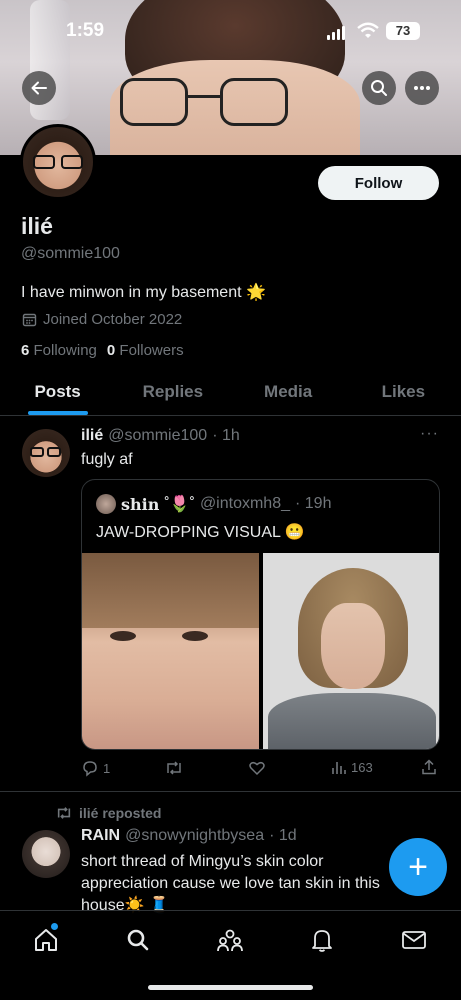 The height and width of the screenshot is (1000, 461). What do you see at coordinates (72, 162) in the screenshot?
I see `avatar-glasses-right` at bounding box center [72, 162].